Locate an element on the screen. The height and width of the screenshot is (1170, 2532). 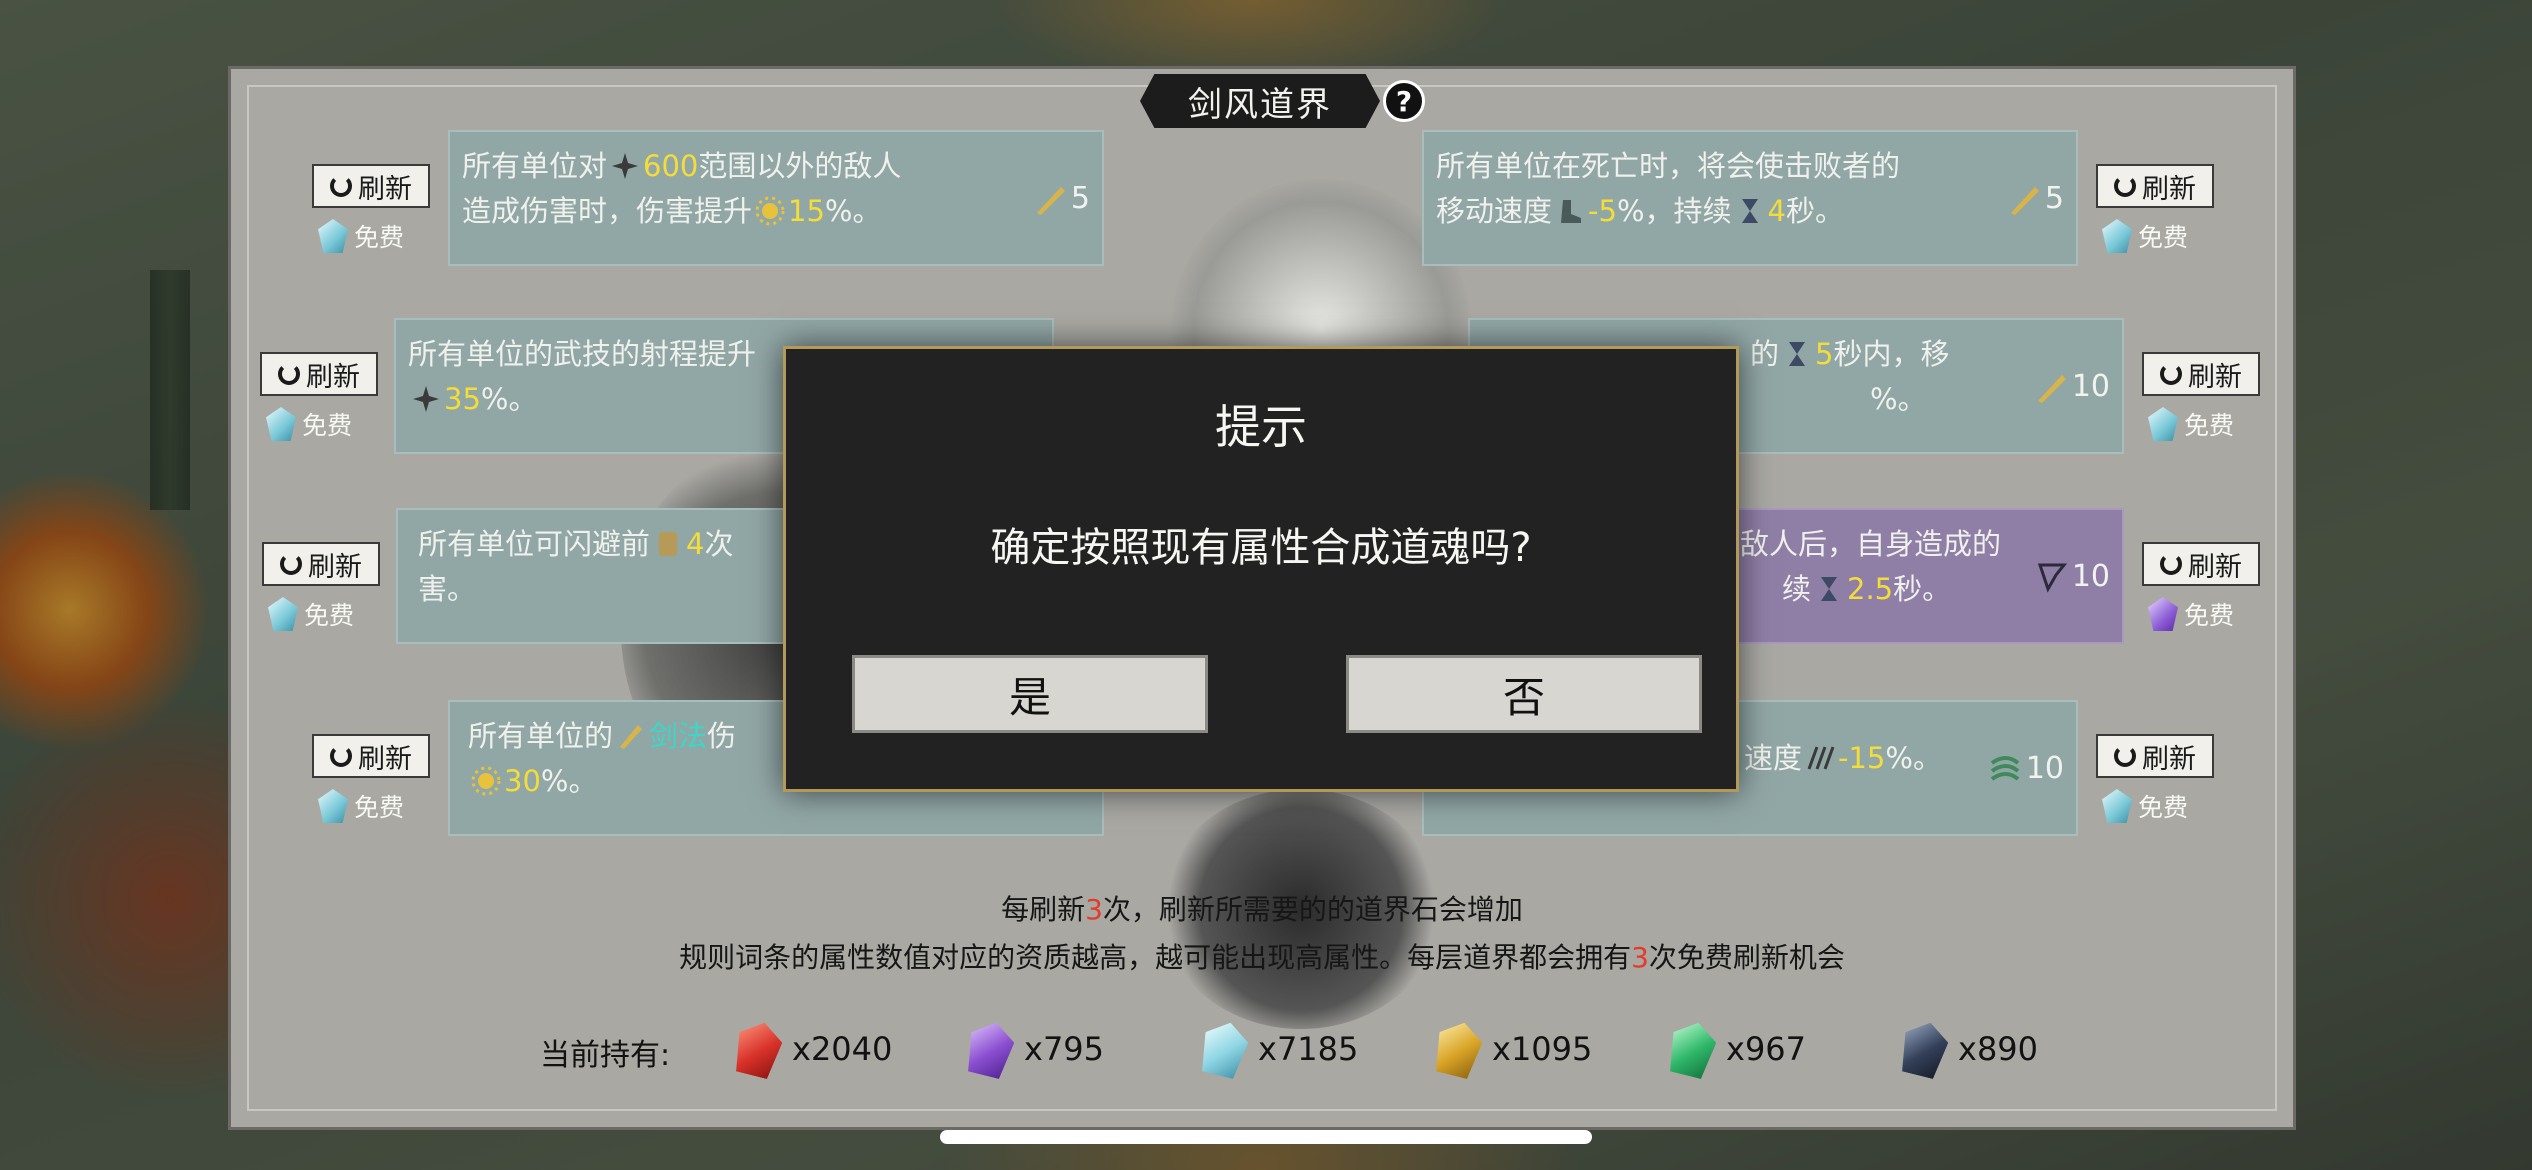
dialog-title: 提示 is located at coordinates (1261, 427).